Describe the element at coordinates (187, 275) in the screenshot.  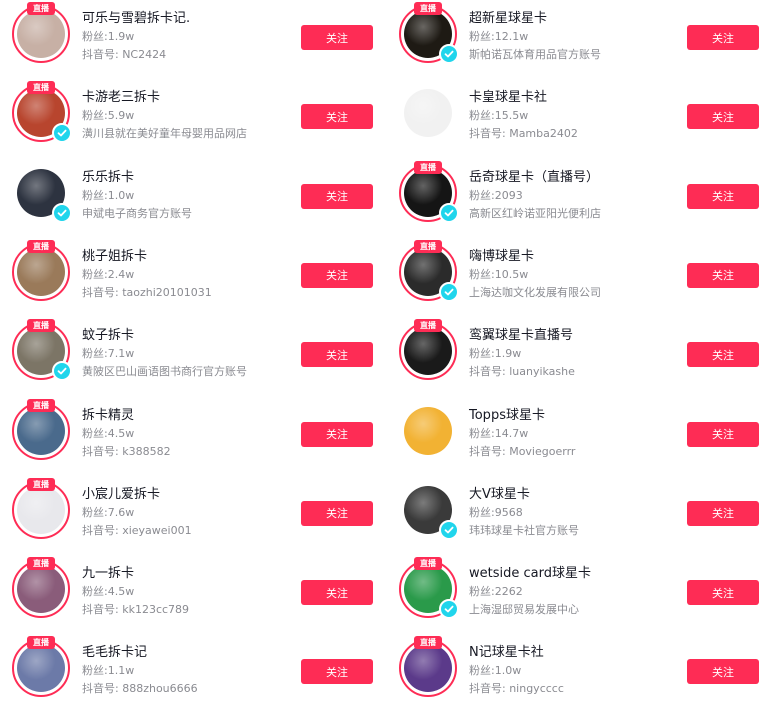
I see `user-info: 桃子姐拆卡 粉丝:2.4w 抖音号: taozhi20101031` at that location.